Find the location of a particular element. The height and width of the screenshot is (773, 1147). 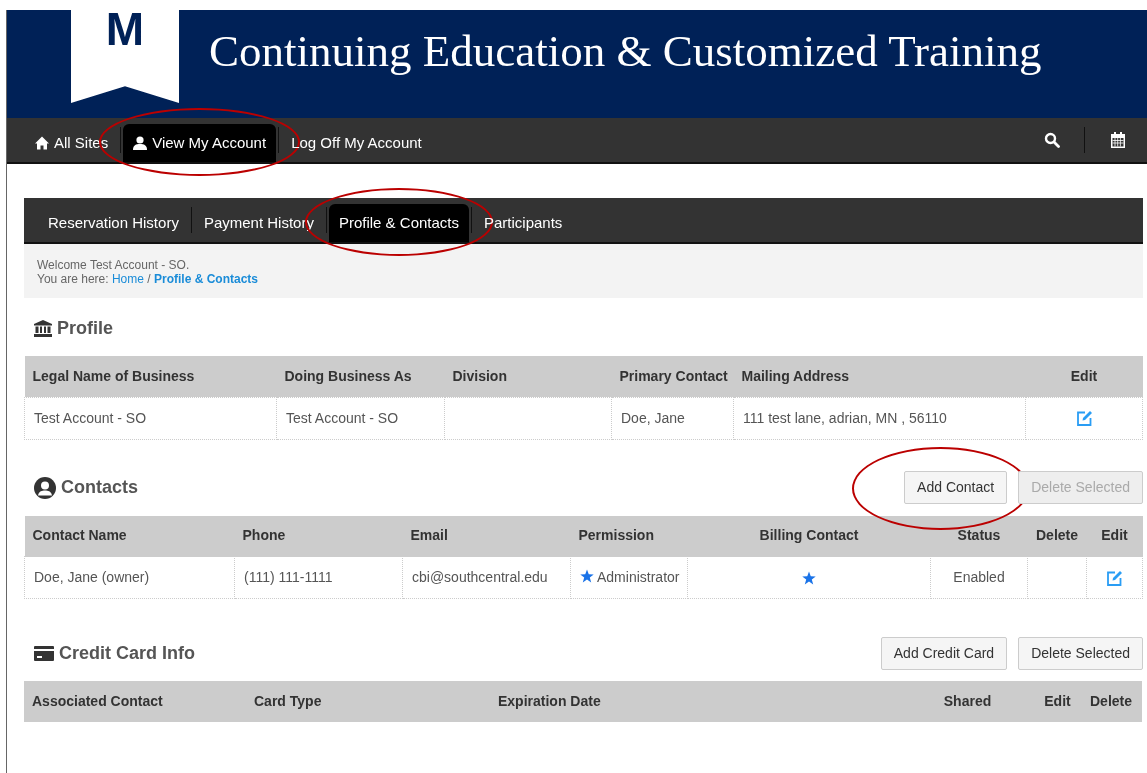

table-cell: (111) 111-1111 is located at coordinates (318, 577).